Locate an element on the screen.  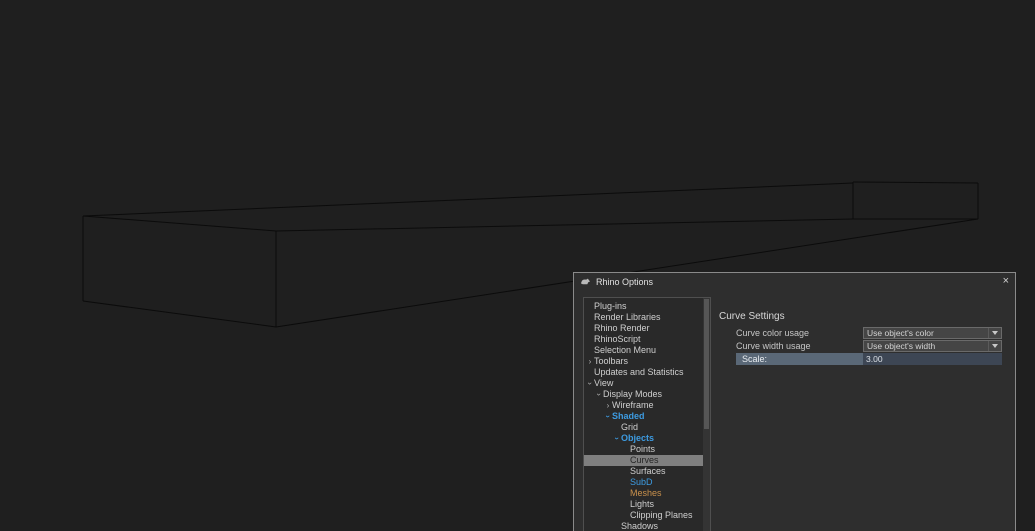
tree-item-selection-menu: Selection Menu is located at coordinates (643, 350).